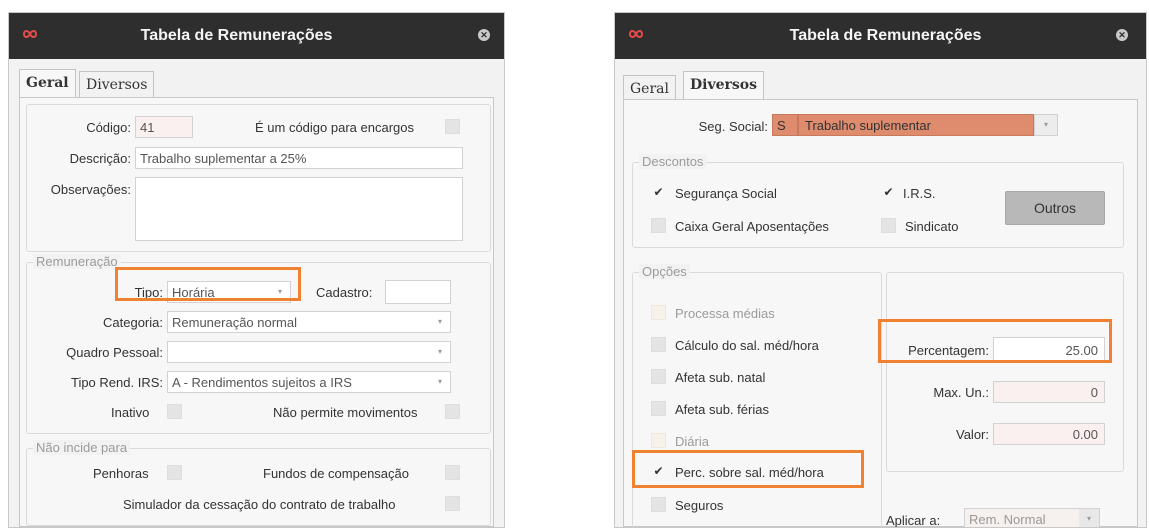 Image resolution: width=1149 pixels, height=529 pixels. I want to click on nao-incide-group-title: Não incide para, so click(82, 447).